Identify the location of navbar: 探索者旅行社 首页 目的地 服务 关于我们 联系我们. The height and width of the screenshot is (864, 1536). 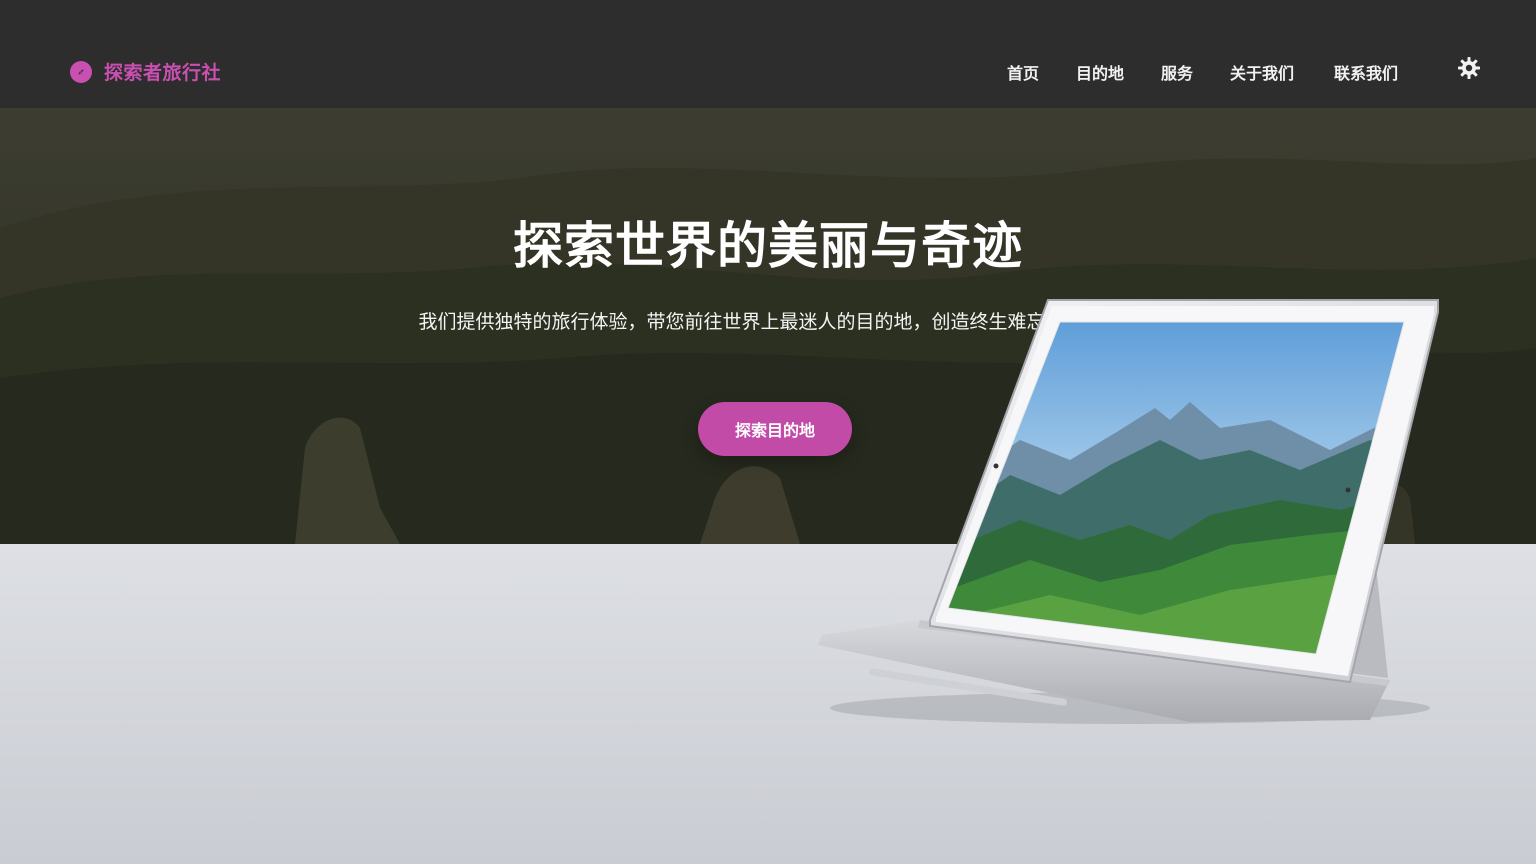
(768, 54).